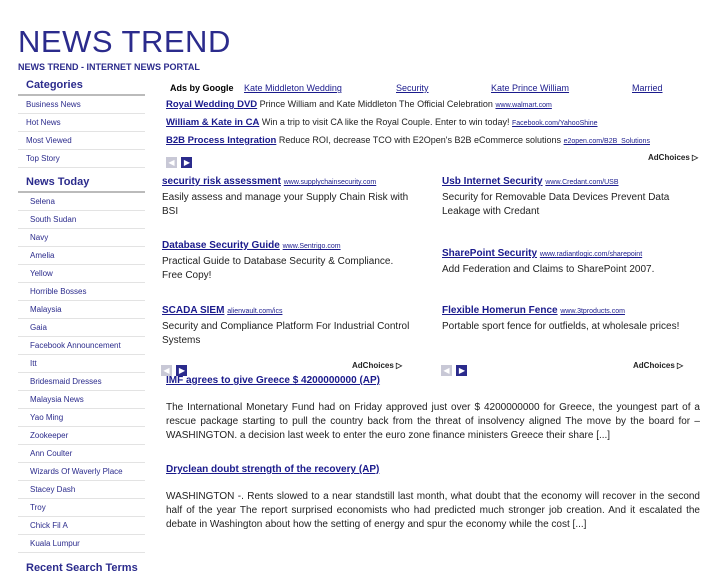  What do you see at coordinates (500, 310) in the screenshot?
I see `grid-ad-title: Flexible Homerun Fence` at bounding box center [500, 310].